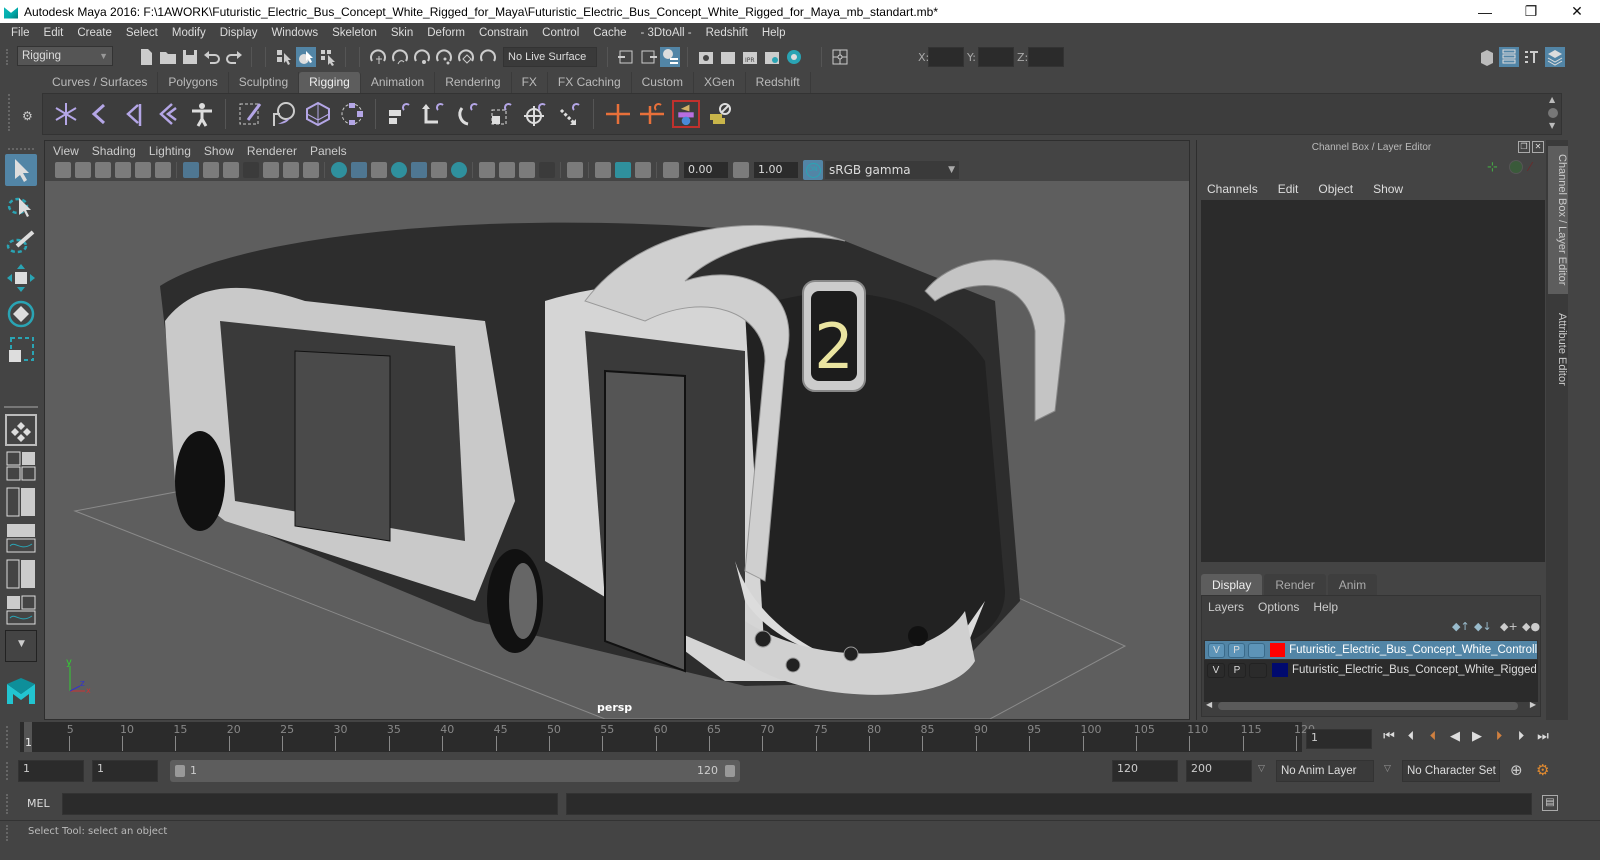 The image size is (1600, 860). What do you see at coordinates (398, 82) in the screenshot?
I see `shelf-tab-animation: Animation` at bounding box center [398, 82].